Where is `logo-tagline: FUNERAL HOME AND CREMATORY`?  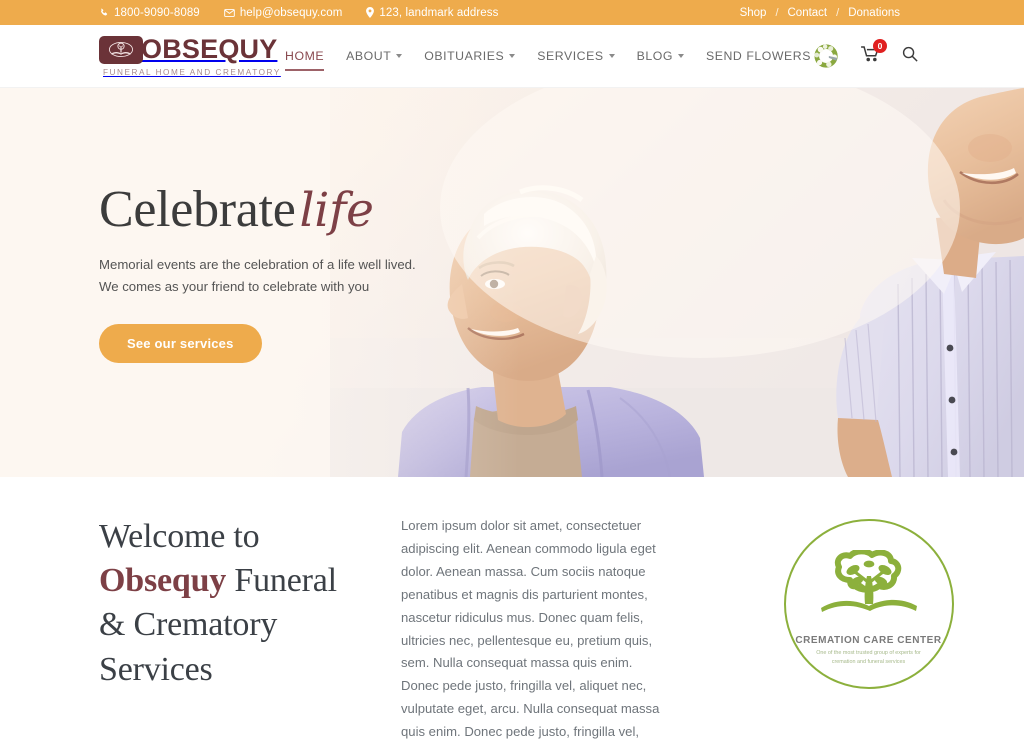 logo-tagline: FUNERAL HOME AND CREMATORY is located at coordinates (192, 72).